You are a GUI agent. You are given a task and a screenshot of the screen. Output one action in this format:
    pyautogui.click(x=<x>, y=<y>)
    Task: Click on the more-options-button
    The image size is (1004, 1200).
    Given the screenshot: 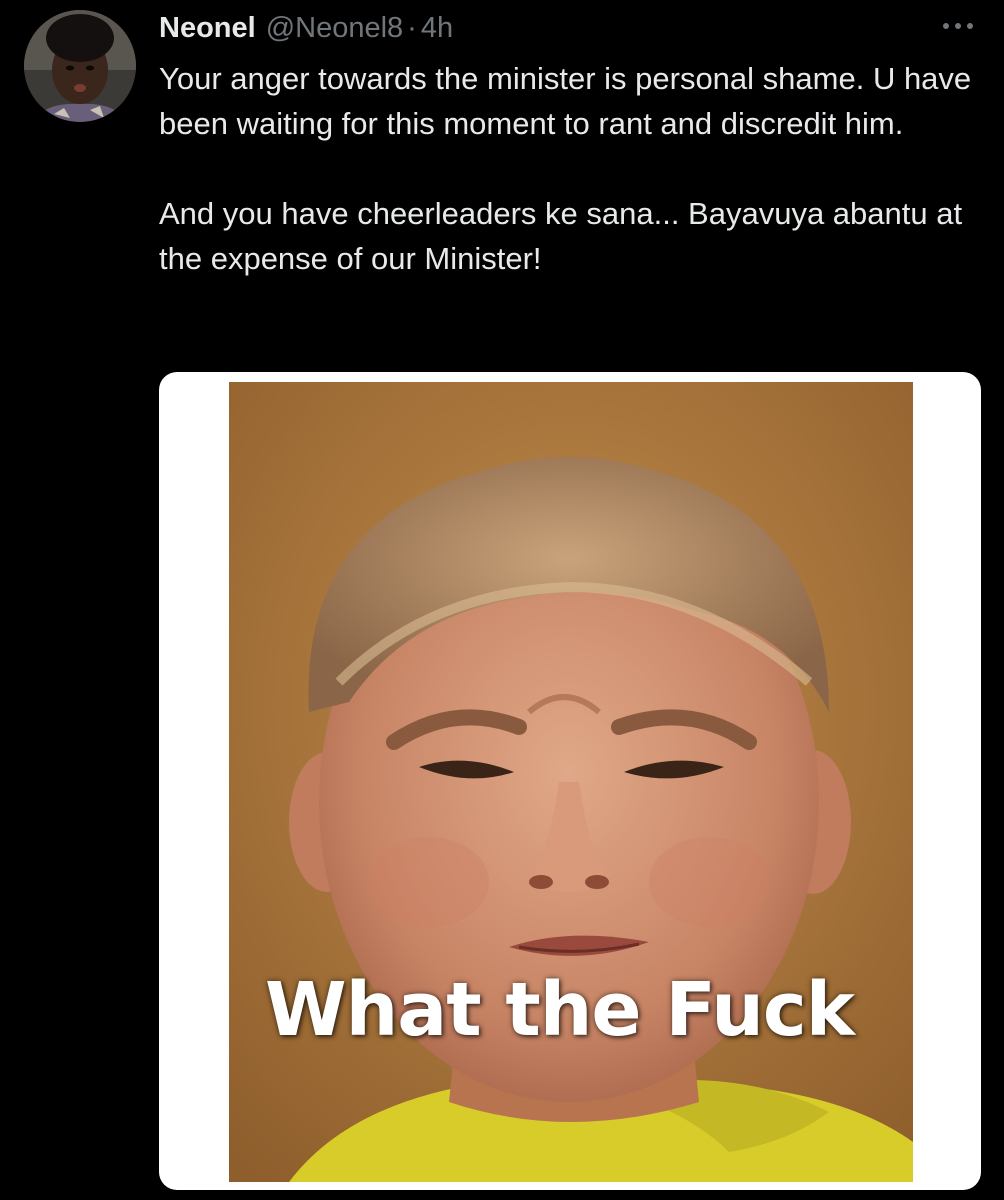 What is the action you would take?
    pyautogui.click(x=958, y=26)
    